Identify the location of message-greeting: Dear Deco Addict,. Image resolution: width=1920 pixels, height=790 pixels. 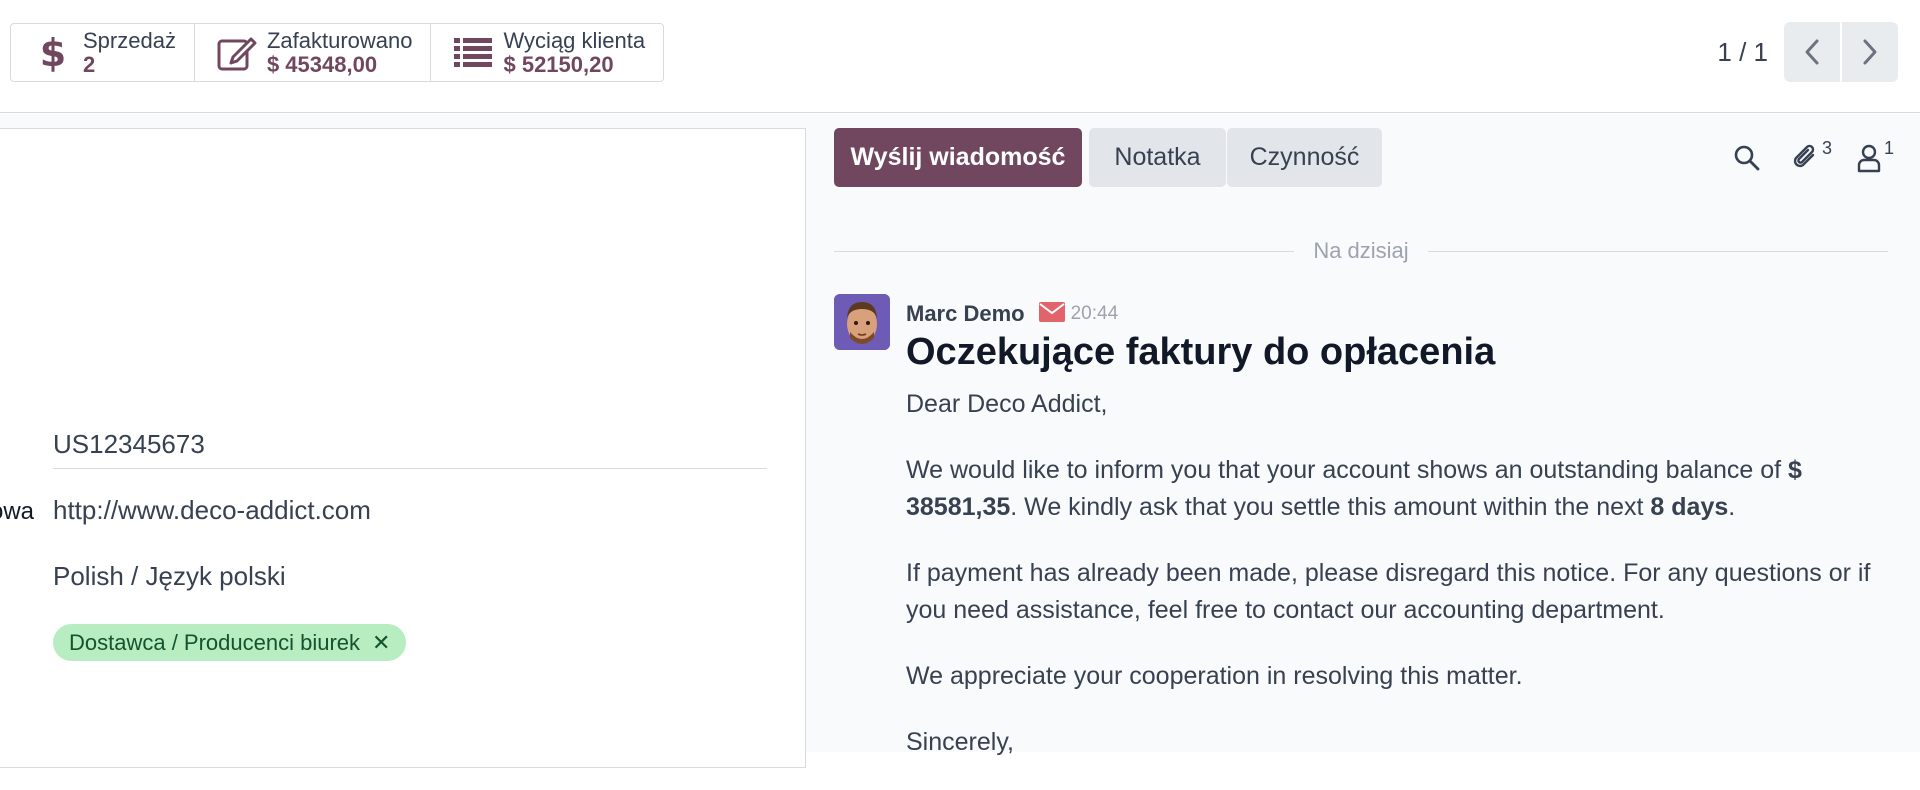
(1007, 404).